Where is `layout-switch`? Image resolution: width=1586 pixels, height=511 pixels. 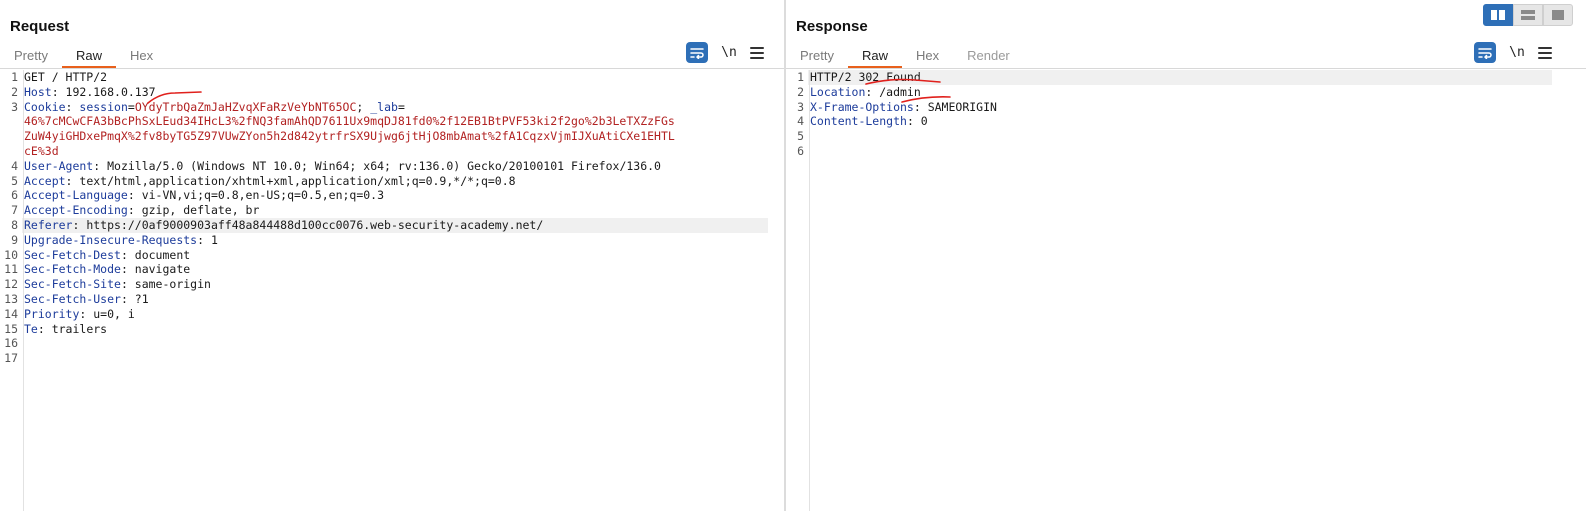 layout-switch is located at coordinates (1528, 15).